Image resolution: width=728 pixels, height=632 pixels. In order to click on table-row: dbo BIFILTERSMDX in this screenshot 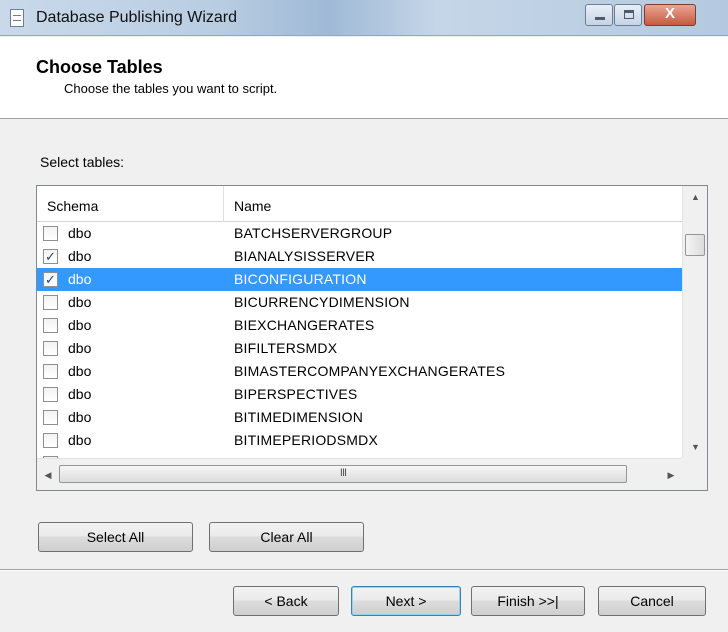, I will do `click(359, 348)`.